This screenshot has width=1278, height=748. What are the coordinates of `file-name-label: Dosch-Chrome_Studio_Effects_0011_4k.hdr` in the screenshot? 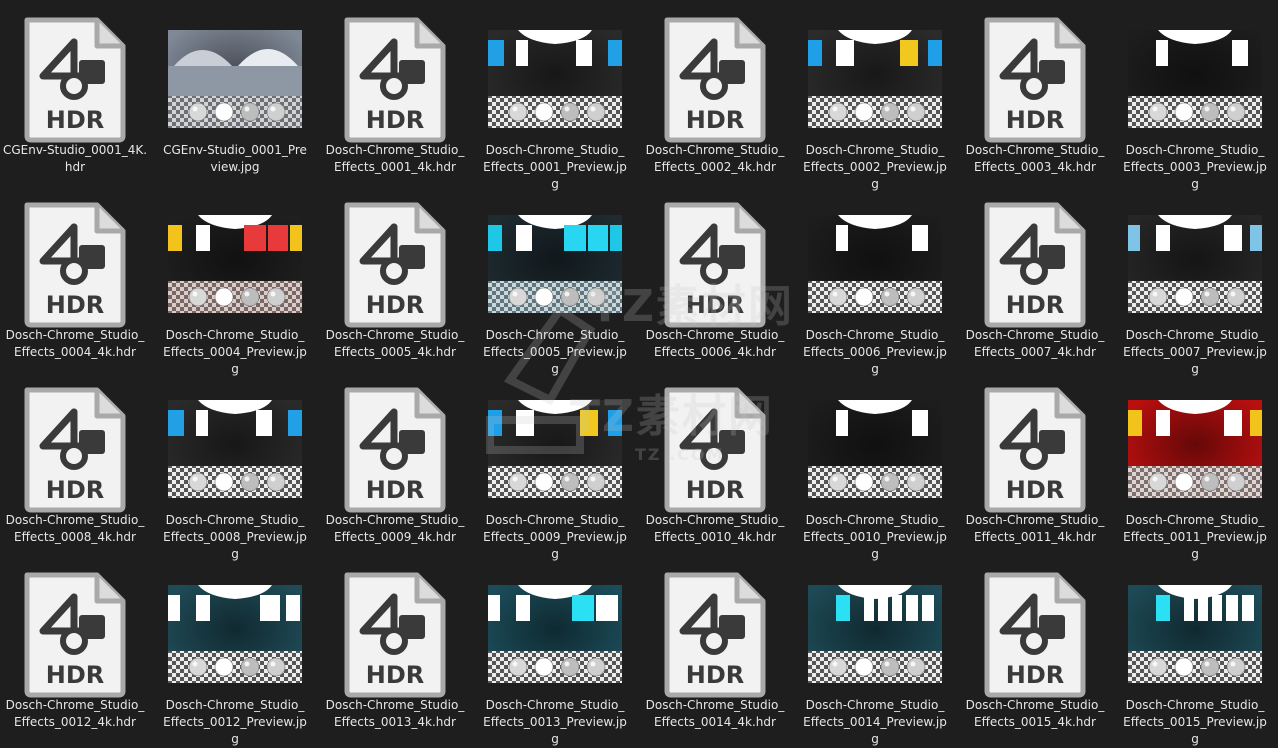 It's located at (1035, 528).